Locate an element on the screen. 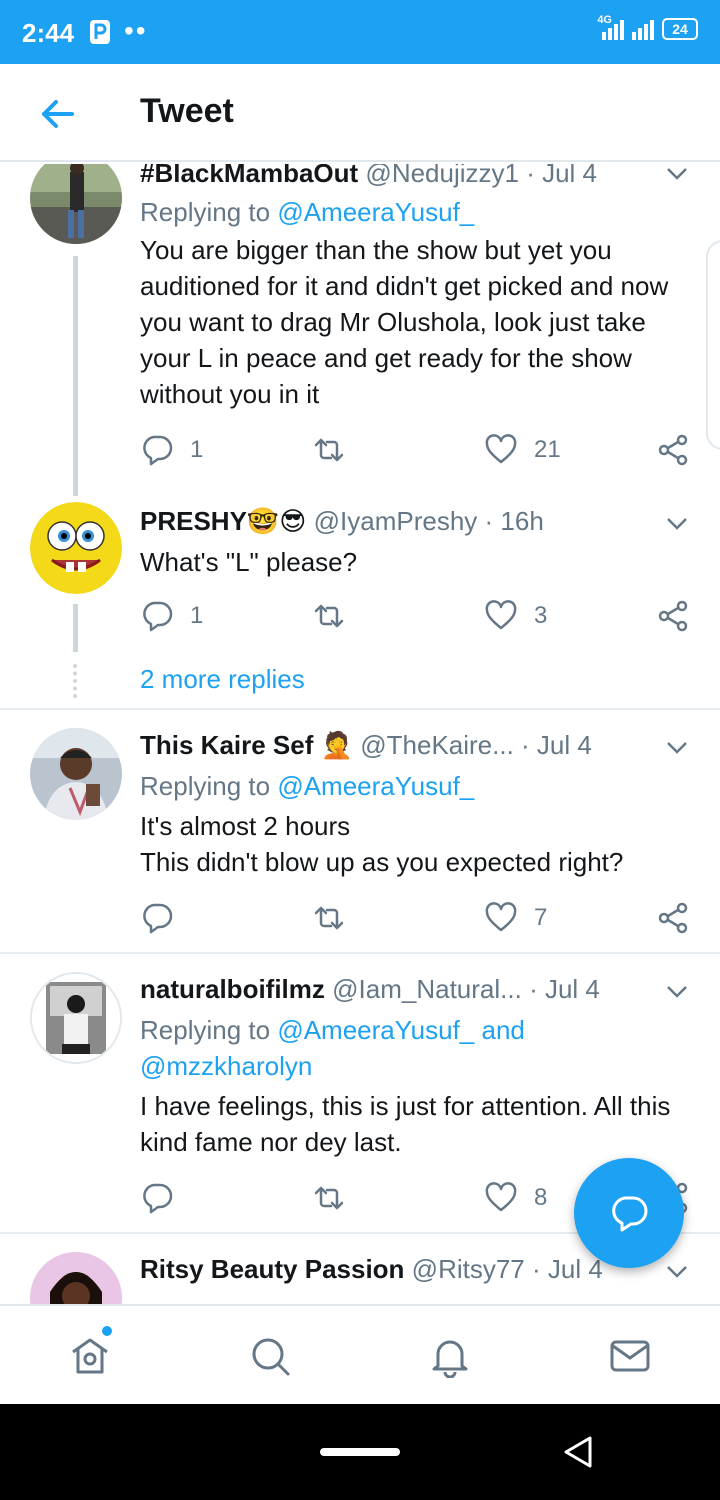 This screenshot has width=720, height=1500. home-icon is located at coordinates (90, 1356).